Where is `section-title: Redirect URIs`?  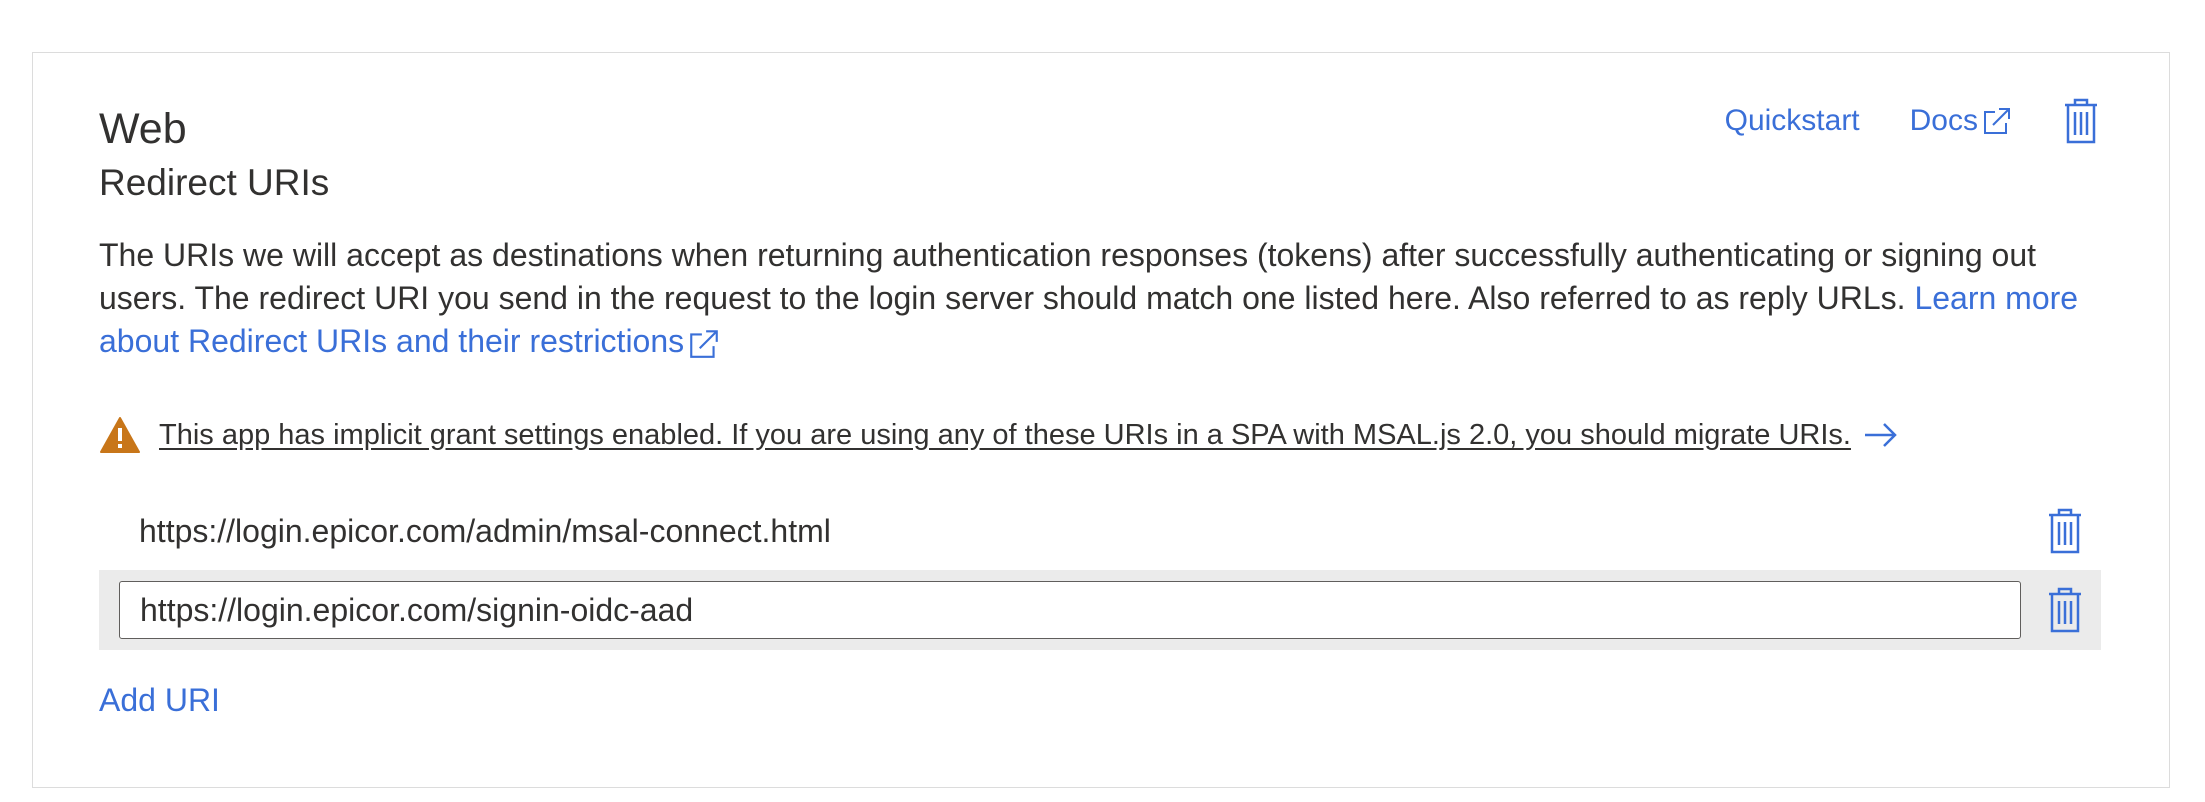
section-title: Redirect URIs is located at coordinates (214, 182).